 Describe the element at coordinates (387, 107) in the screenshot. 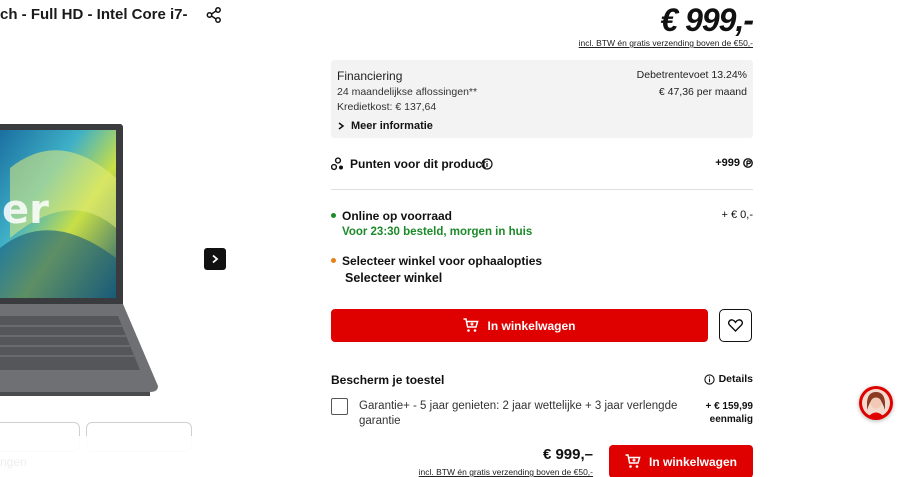

I see `financing-credit-cost: Kredietkost: € 137,64` at that location.